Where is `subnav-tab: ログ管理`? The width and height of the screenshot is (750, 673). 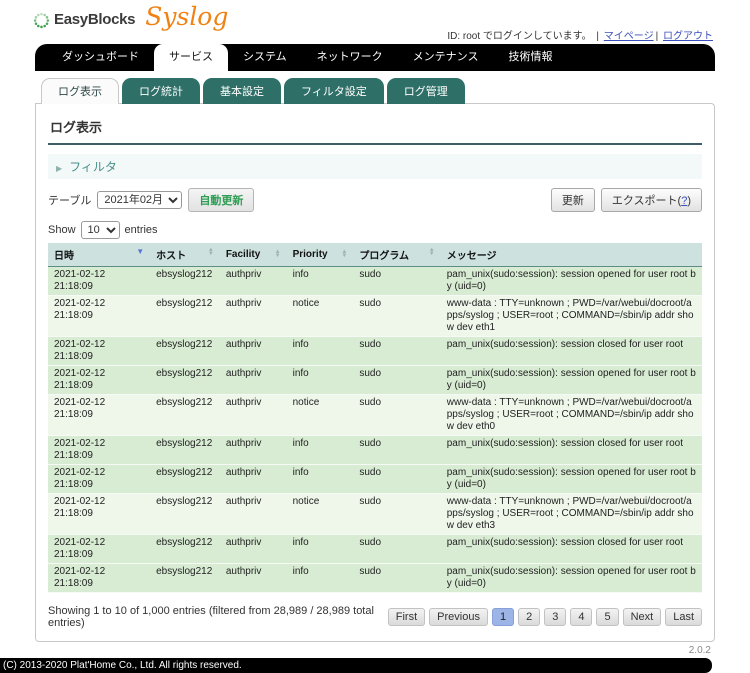
subnav-tab: ログ管理 is located at coordinates (425, 91).